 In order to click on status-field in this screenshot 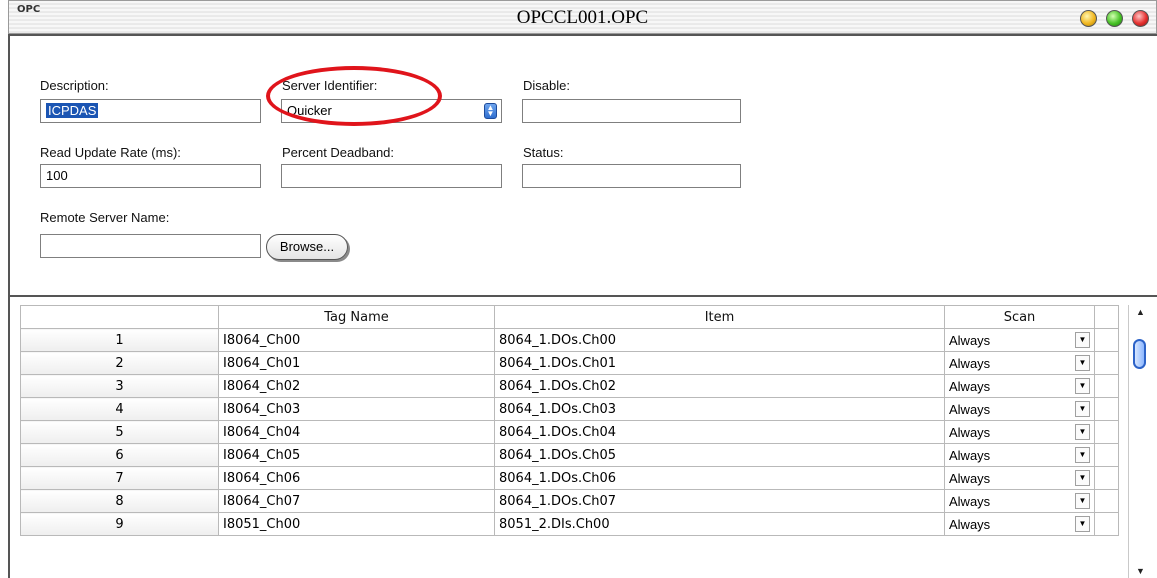, I will do `click(631, 176)`.